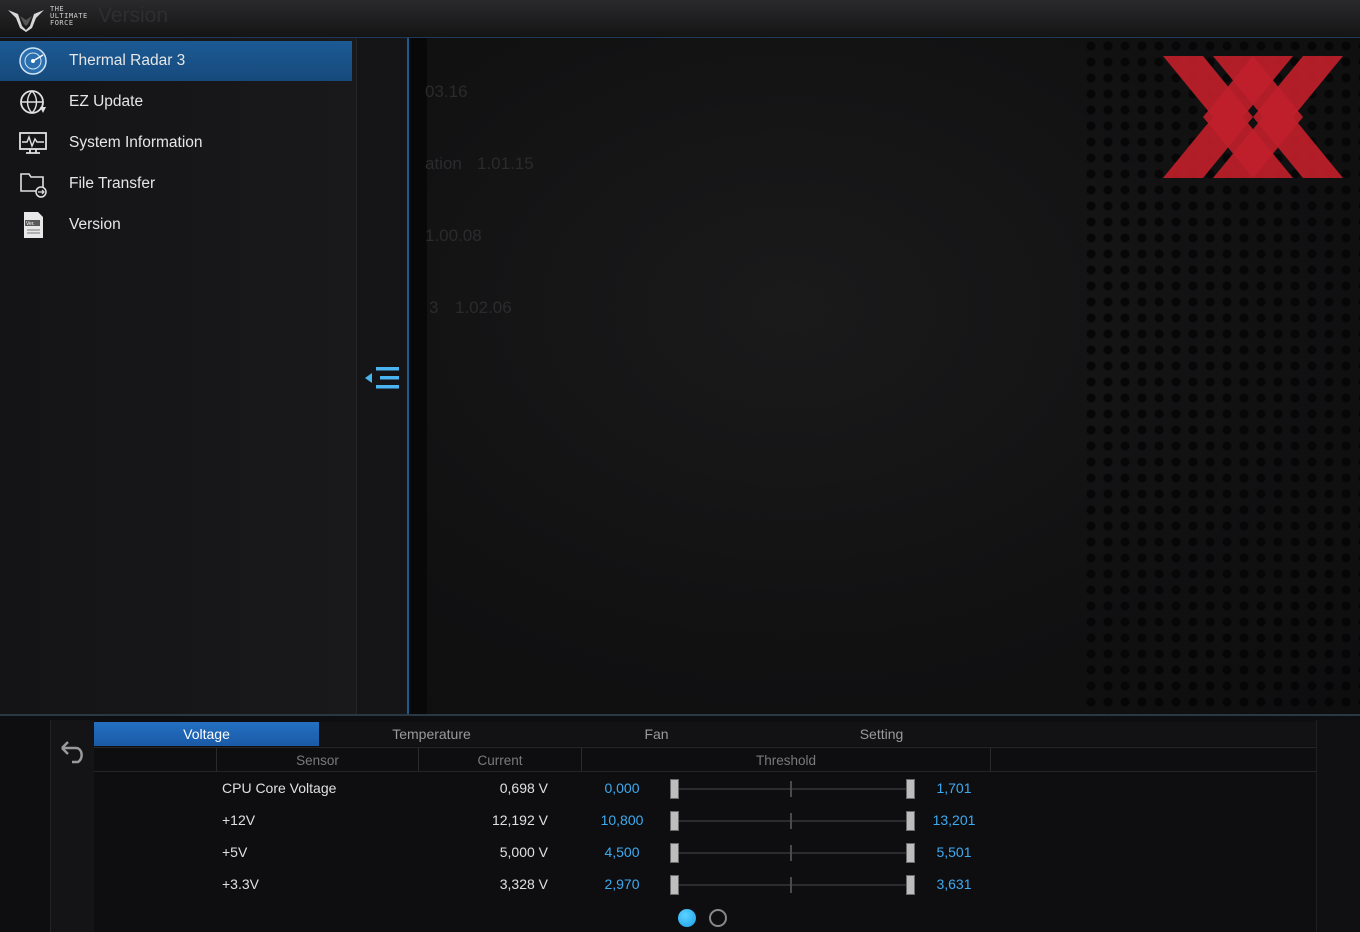 This screenshot has width=1360, height=932. What do you see at coordinates (136, 142) in the screenshot?
I see `sidebar-item-label: System Information` at bounding box center [136, 142].